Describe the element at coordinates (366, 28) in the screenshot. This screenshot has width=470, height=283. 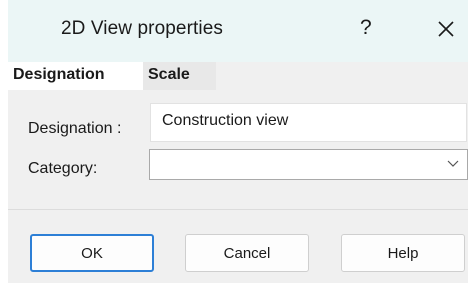
I see `context-help-button: ?` at that location.